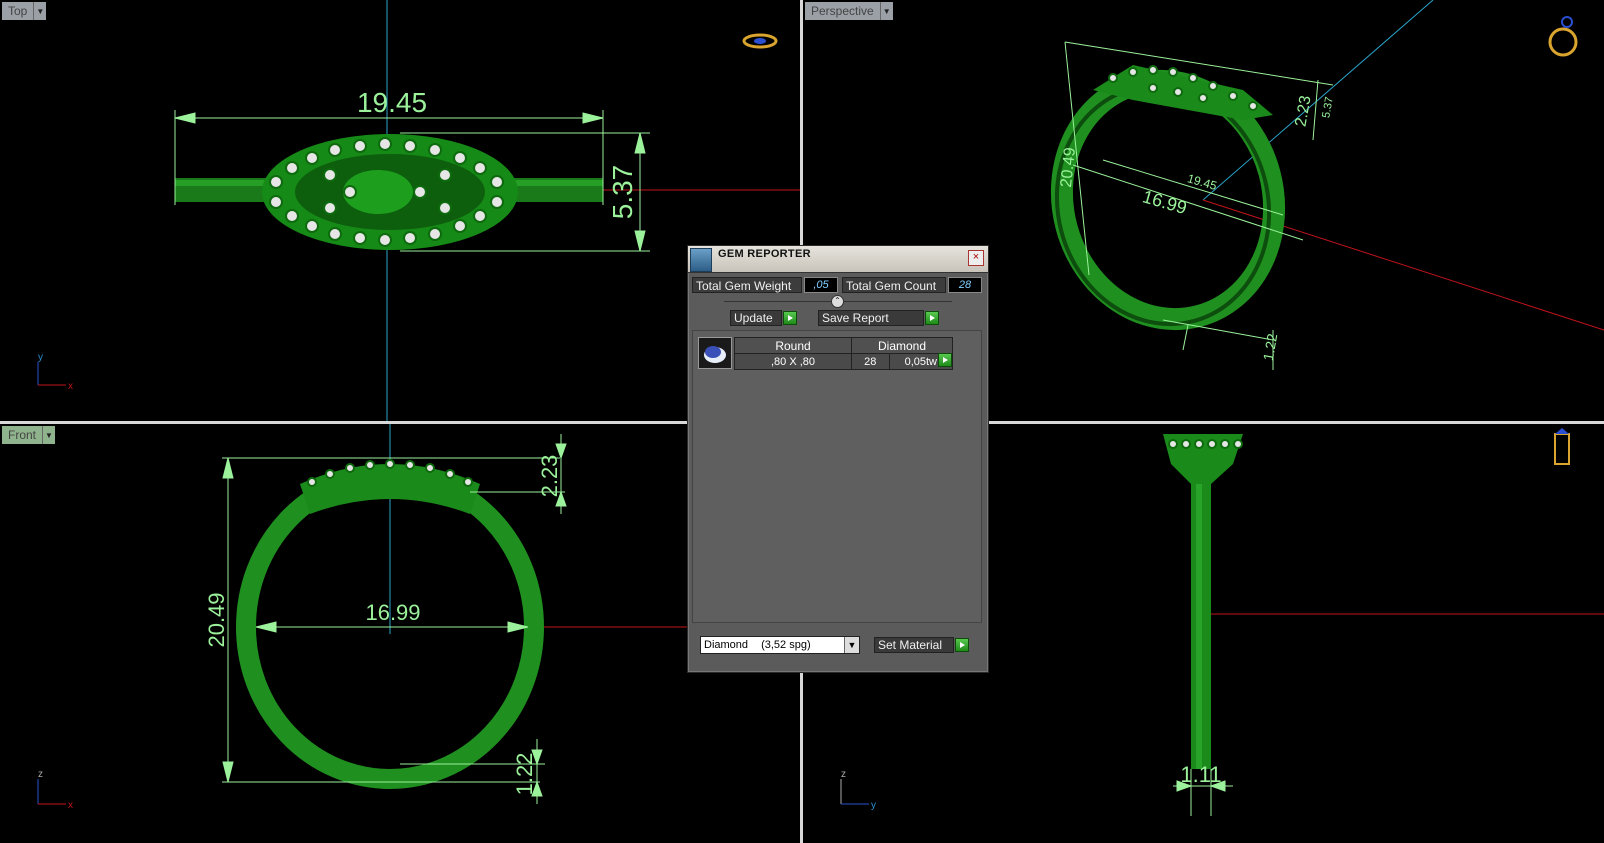 The height and width of the screenshot is (843, 1604). Describe the element at coordinates (894, 285) in the screenshot. I see `total-gem-count-label: Total Gem Count` at that location.